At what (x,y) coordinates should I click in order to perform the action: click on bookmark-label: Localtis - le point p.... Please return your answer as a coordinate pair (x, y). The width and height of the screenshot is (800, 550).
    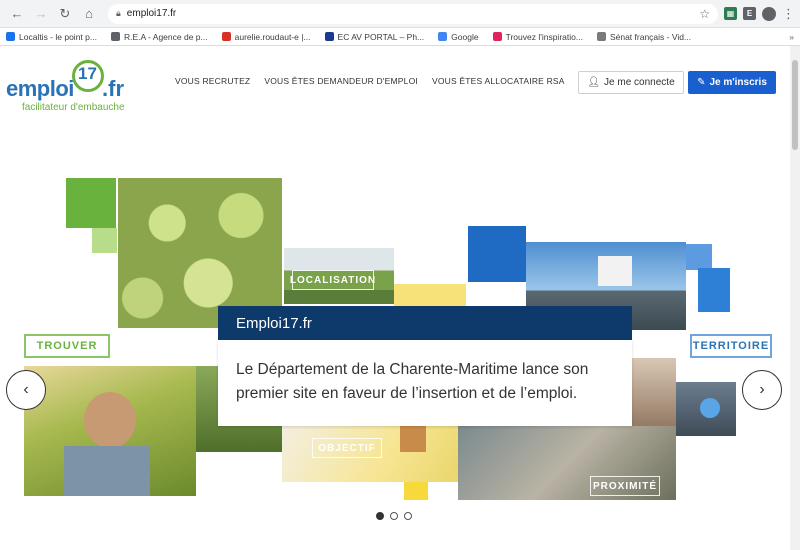
    Looking at the image, I should click on (58, 36).